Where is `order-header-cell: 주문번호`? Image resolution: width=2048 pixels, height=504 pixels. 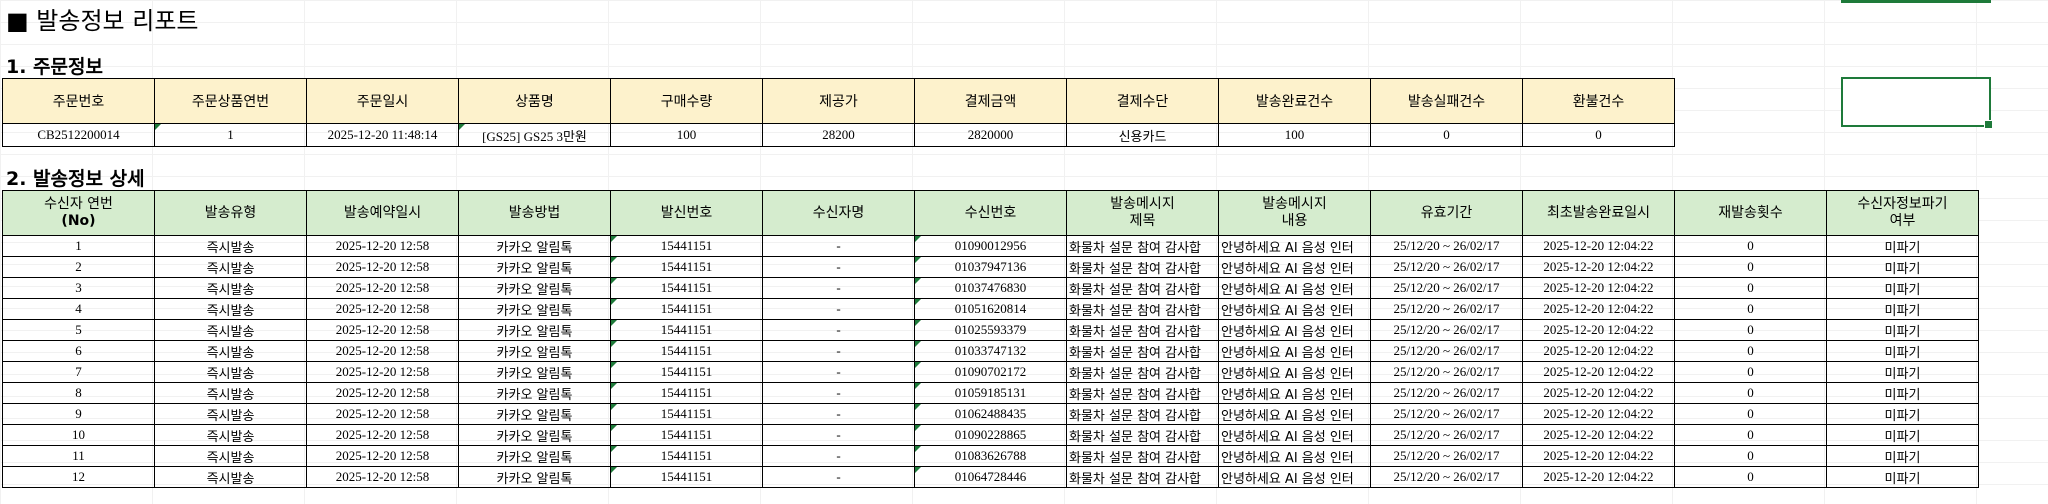 order-header-cell: 주문번호 is located at coordinates (78, 101).